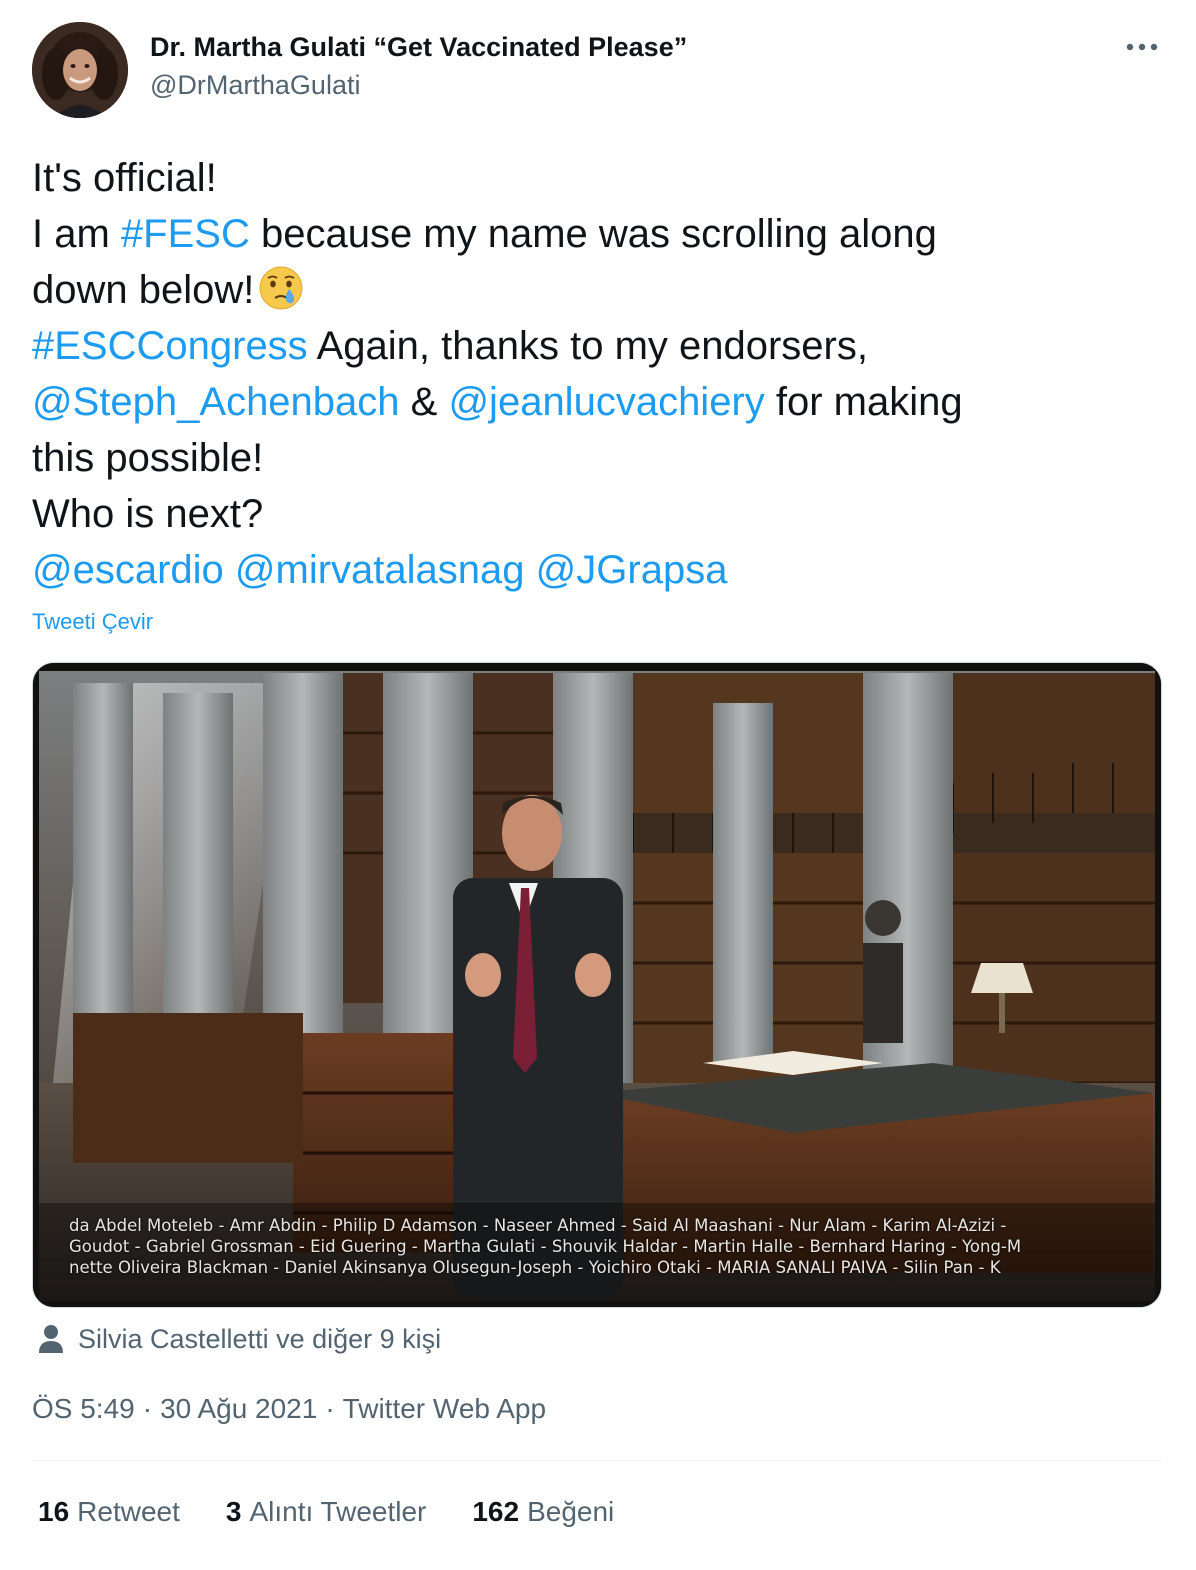 This screenshot has width=1196, height=1570. I want to click on mention-escardio-link: @escardio, so click(128, 570).